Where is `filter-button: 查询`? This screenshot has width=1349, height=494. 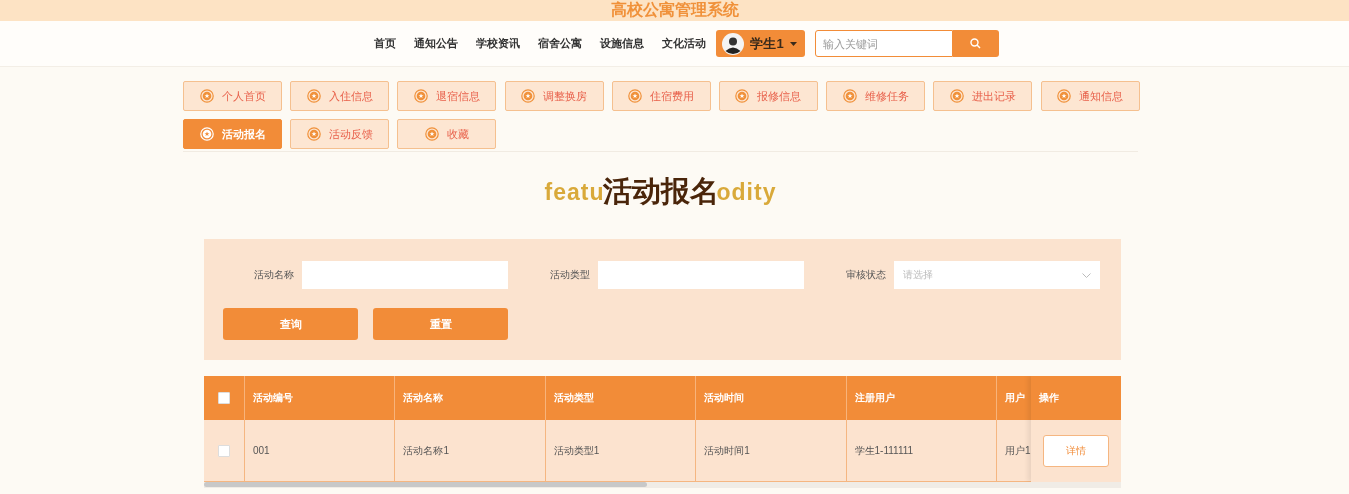
filter-button: 查询 is located at coordinates (290, 324).